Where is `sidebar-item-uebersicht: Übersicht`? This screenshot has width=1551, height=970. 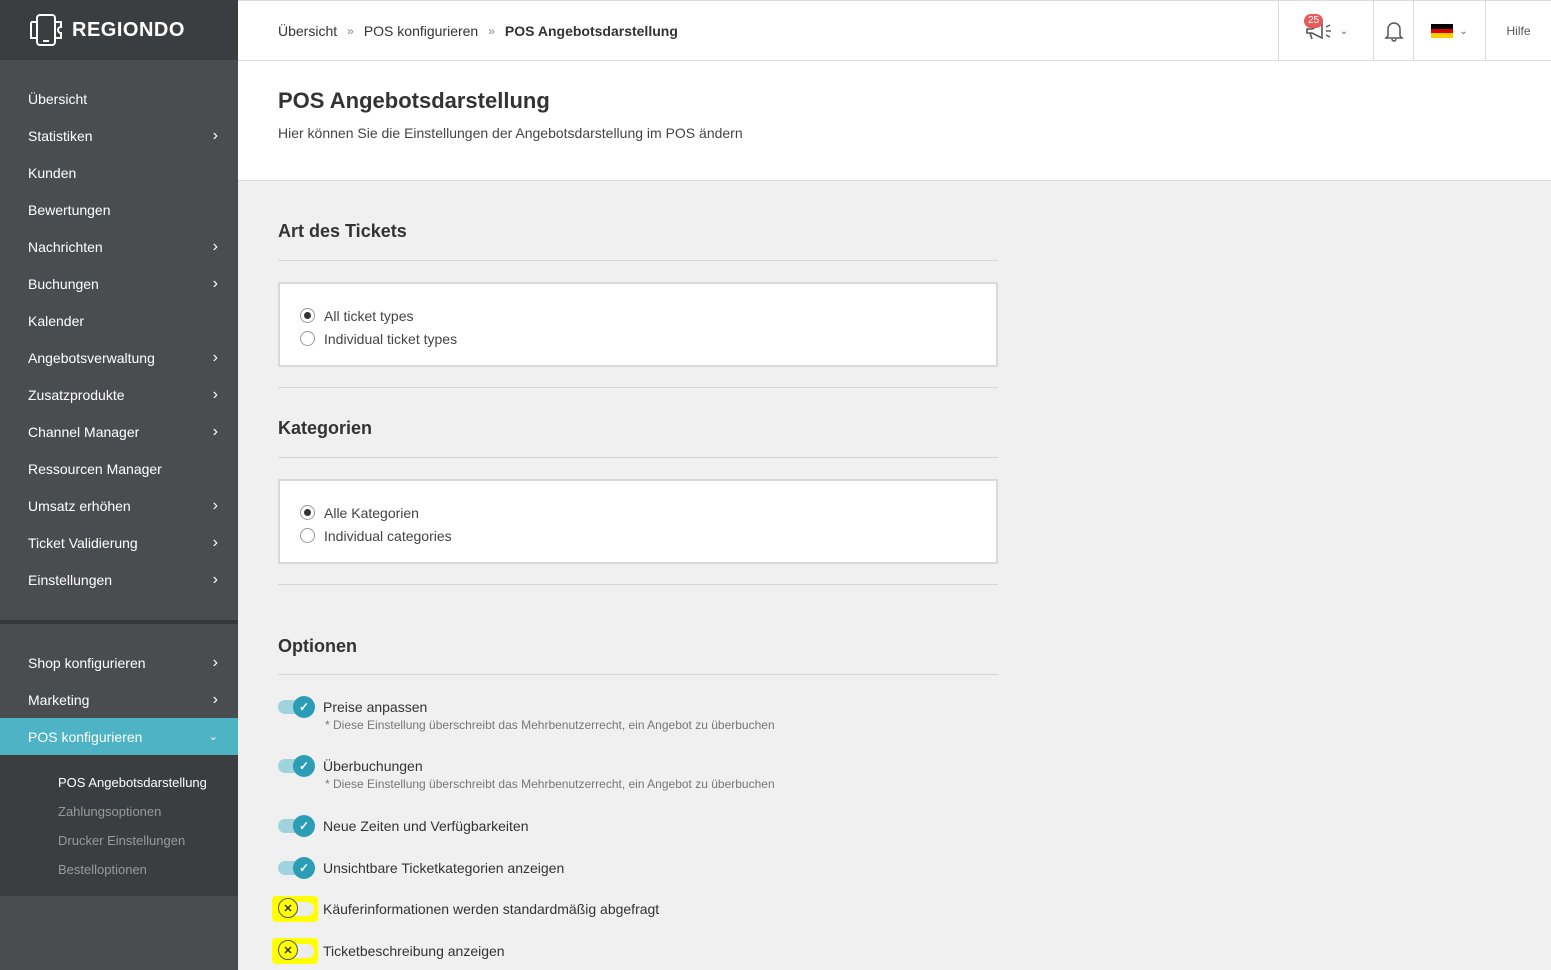
sidebar-item-uebersicht: Übersicht is located at coordinates (119, 98).